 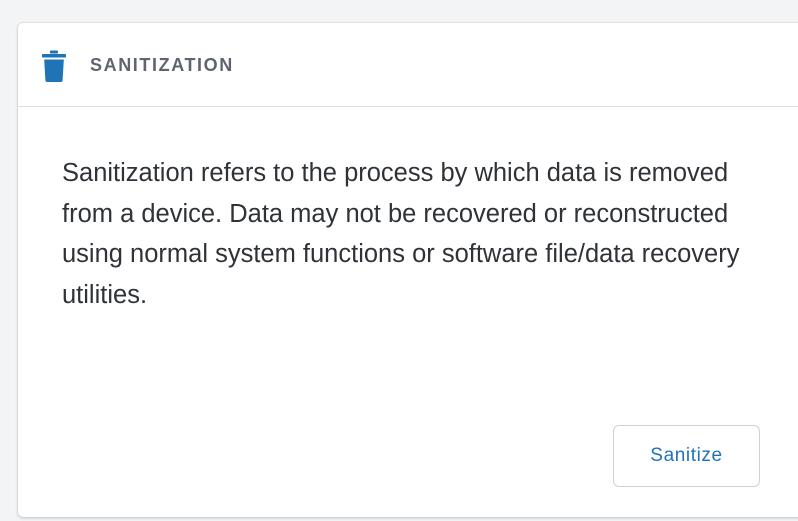 I want to click on trash-icon, so click(x=54, y=66).